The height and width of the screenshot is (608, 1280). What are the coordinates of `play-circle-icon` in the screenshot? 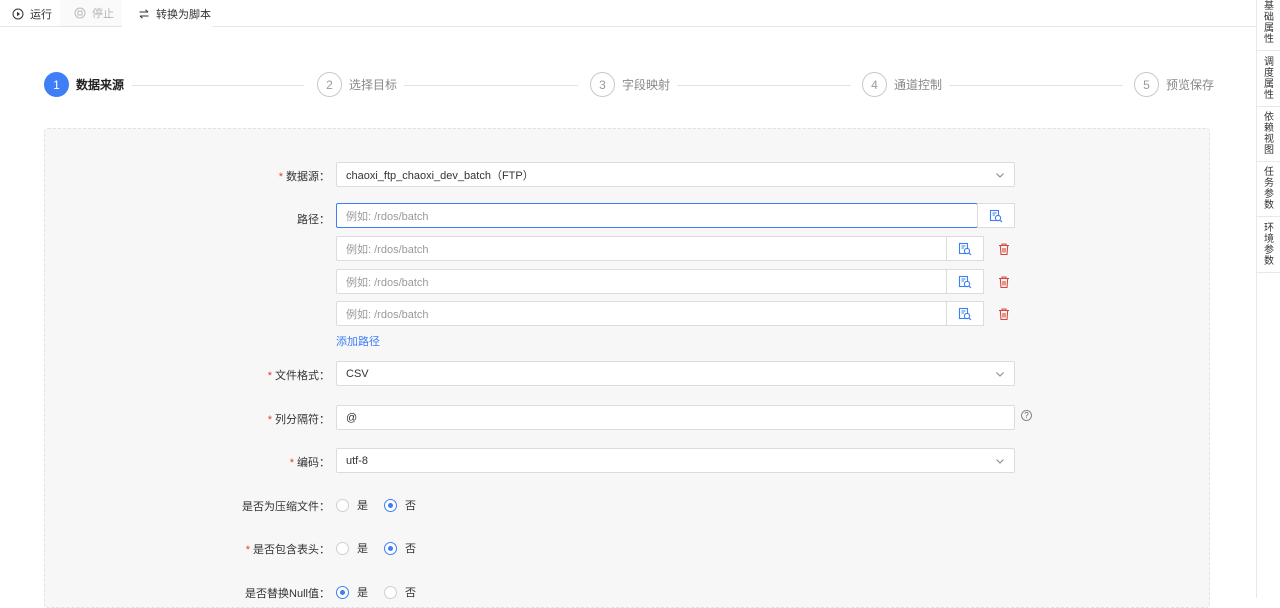 It's located at (18, 13).